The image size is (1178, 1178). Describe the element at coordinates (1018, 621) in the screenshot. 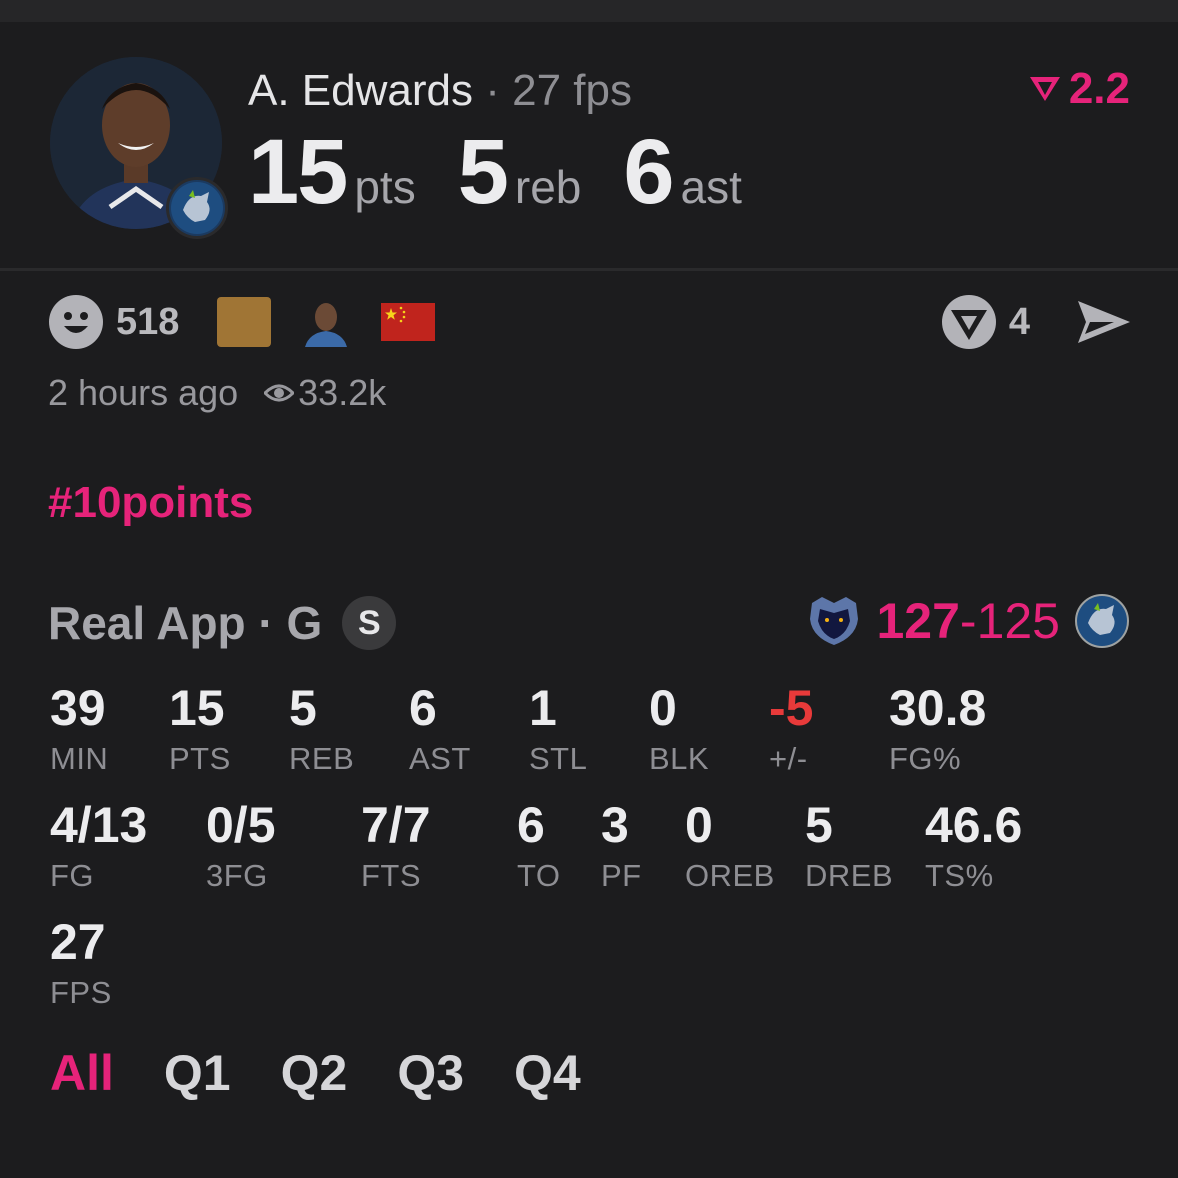

I see `away-score: 125` at that location.